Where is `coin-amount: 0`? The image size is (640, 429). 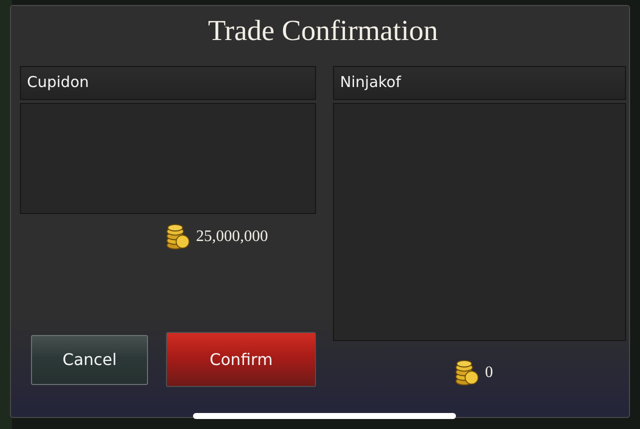
coin-amount: 0 is located at coordinates (489, 373).